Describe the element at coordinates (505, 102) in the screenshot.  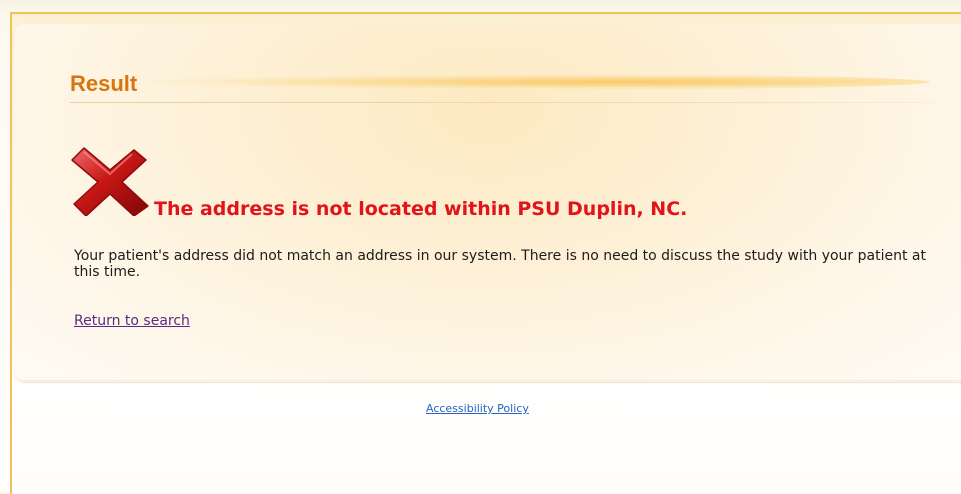
I see `heading-divider` at that location.